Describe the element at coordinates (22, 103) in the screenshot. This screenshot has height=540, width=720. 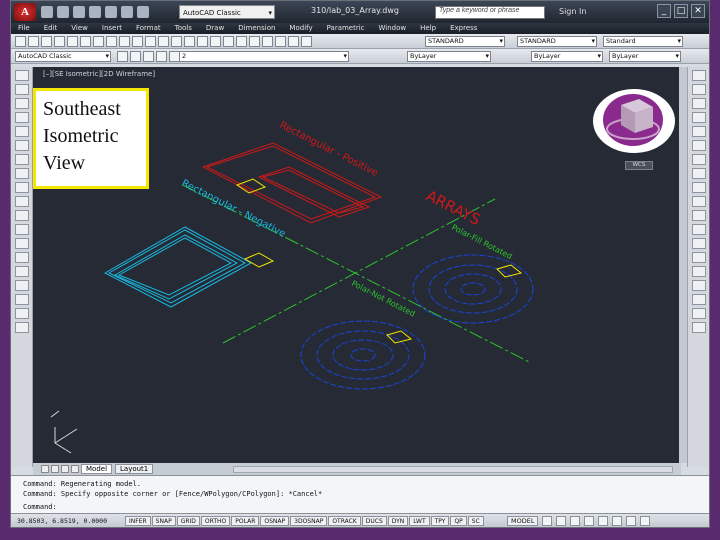
I see `polyline-icon` at that location.